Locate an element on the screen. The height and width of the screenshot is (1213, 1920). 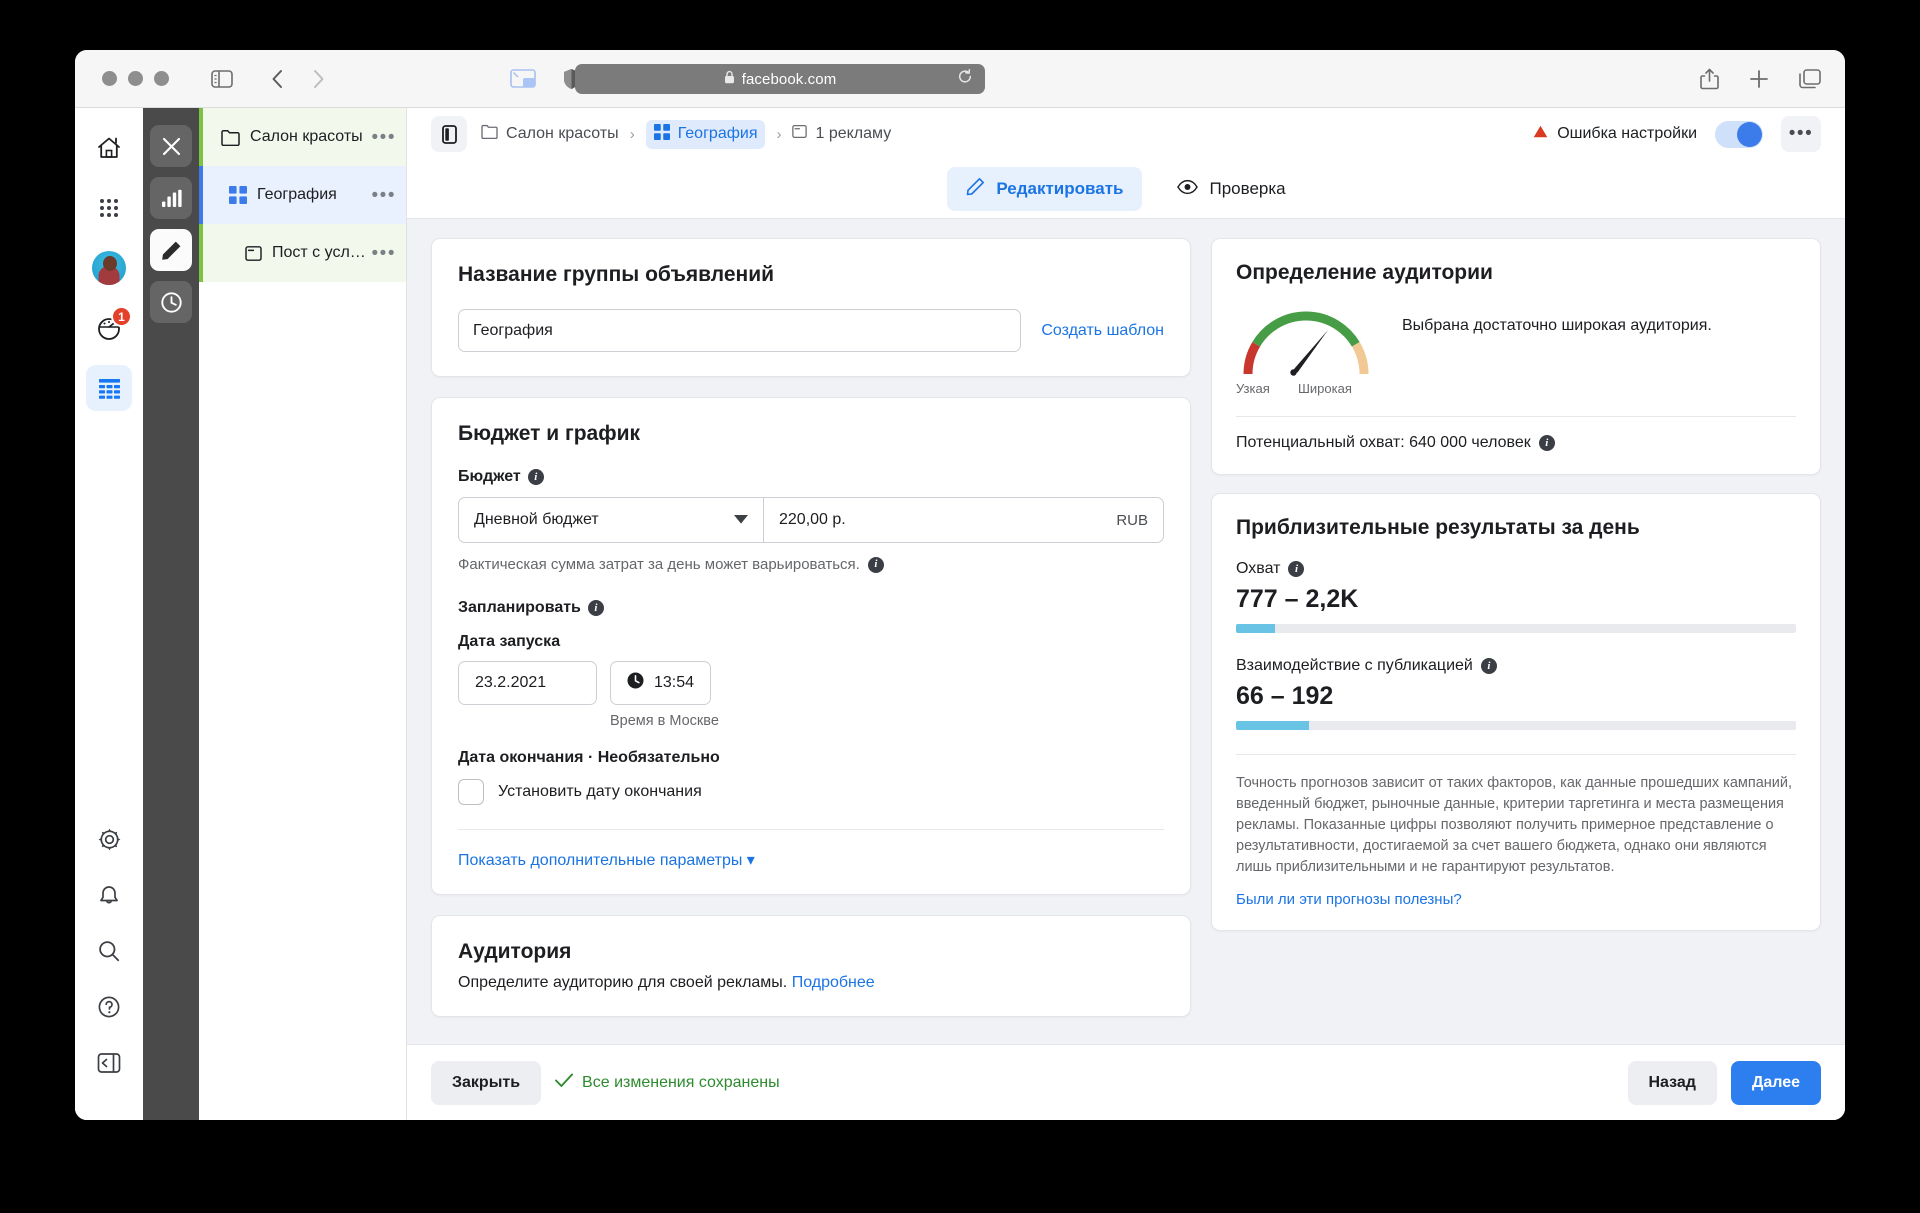
avatar is located at coordinates (109, 268).